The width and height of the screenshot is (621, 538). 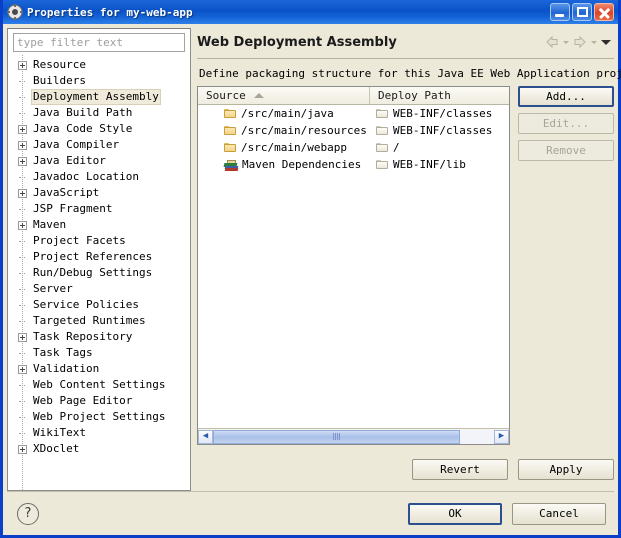 I want to click on back-dropdown-icon, so click(x=566, y=42).